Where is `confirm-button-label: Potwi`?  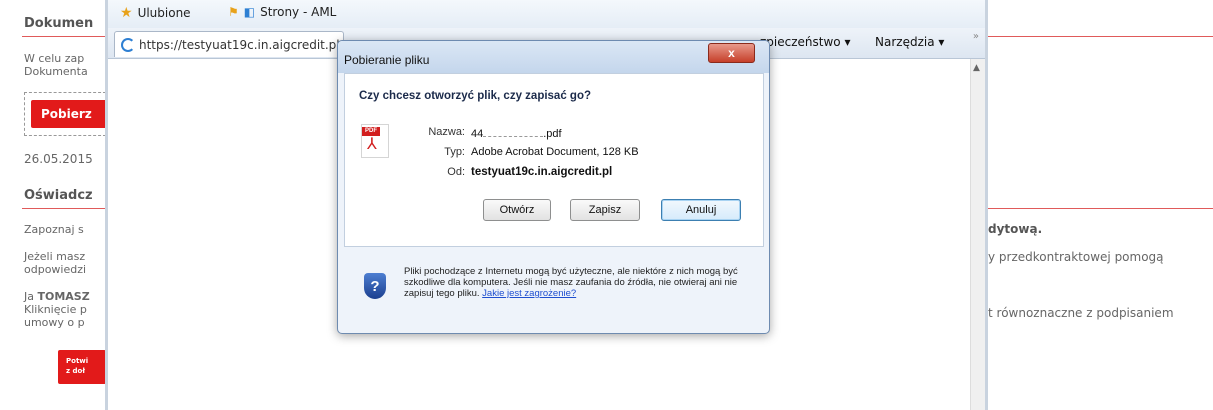 confirm-button-label: Potwi is located at coordinates (77, 361).